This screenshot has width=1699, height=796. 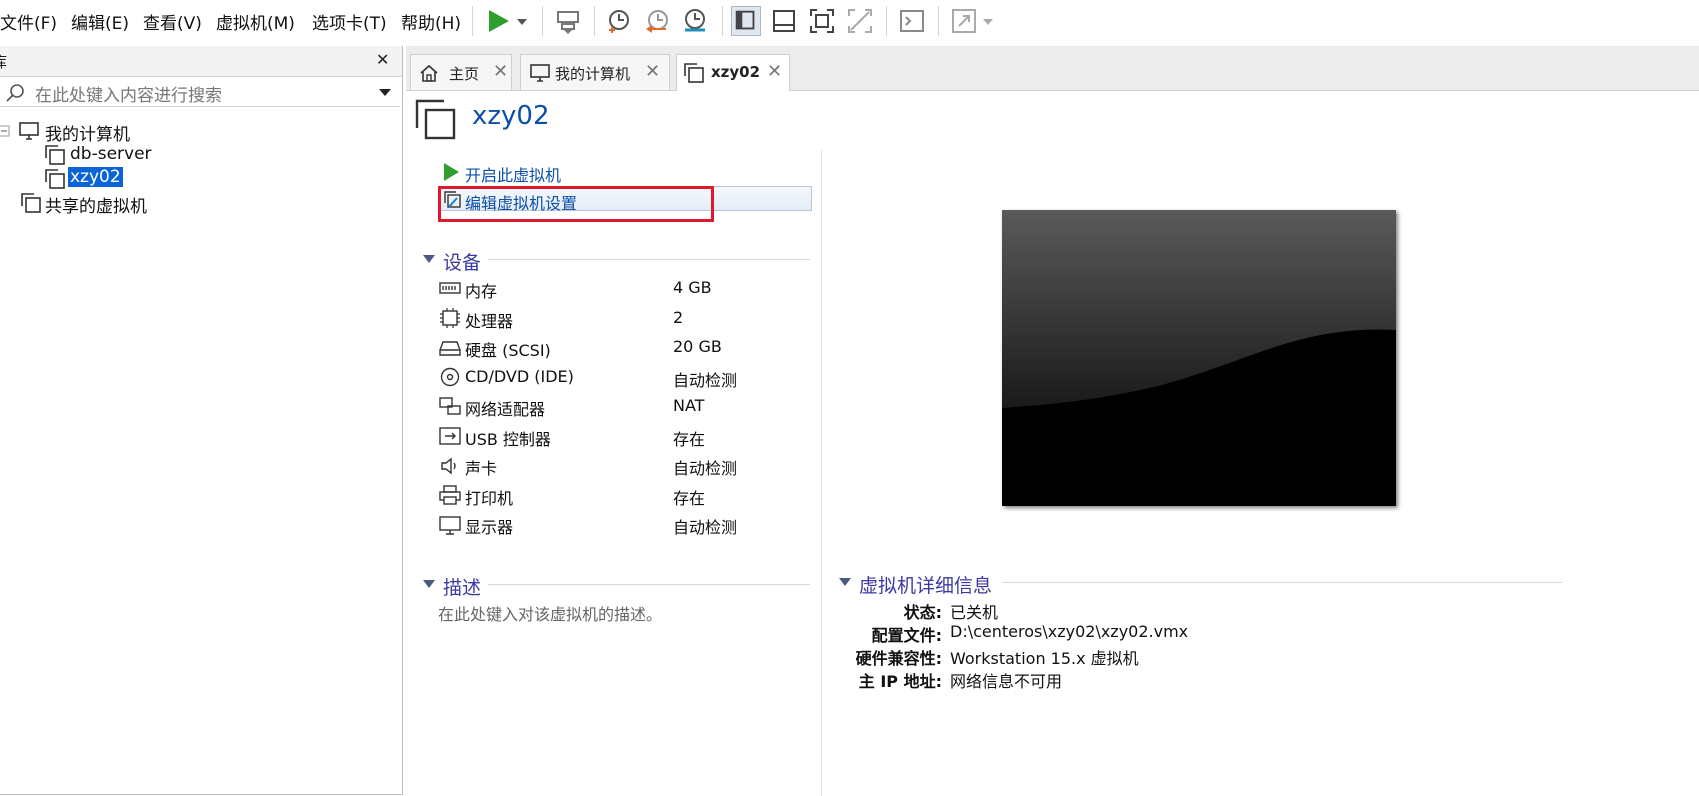 I want to click on device-name: 打印机, so click(x=489, y=497).